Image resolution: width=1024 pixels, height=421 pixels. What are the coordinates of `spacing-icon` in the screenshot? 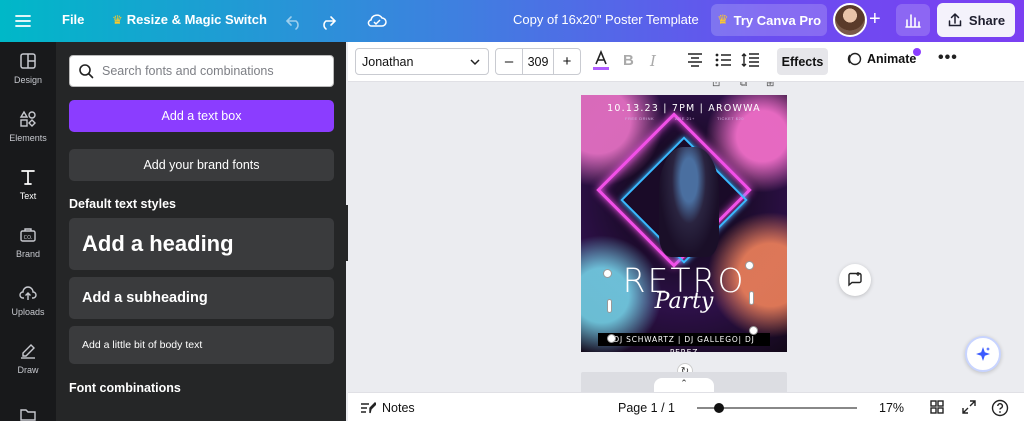 It's located at (750, 60).